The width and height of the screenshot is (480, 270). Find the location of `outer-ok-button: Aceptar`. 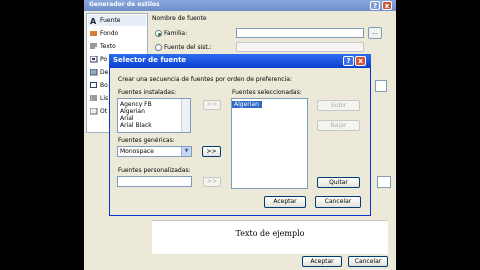

outer-ok-button: Aceptar is located at coordinates (322, 261).